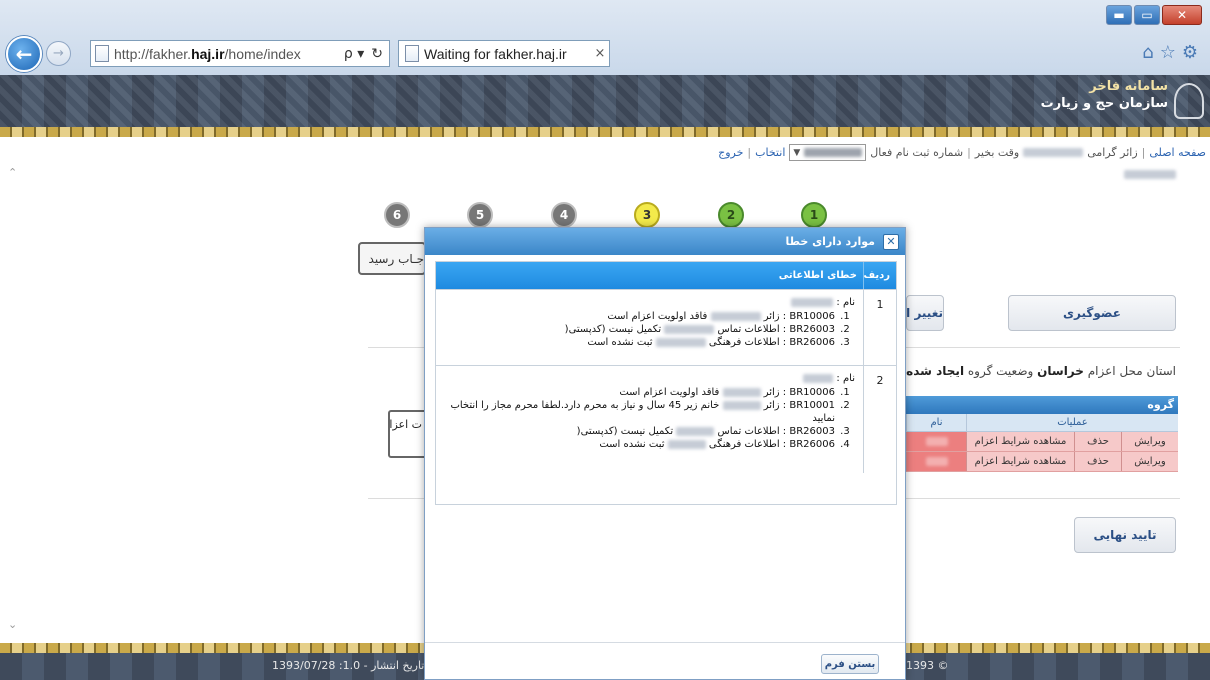  Describe the element at coordinates (830, 241) in the screenshot. I see `dialog-title: موارد دارای خطا` at that location.